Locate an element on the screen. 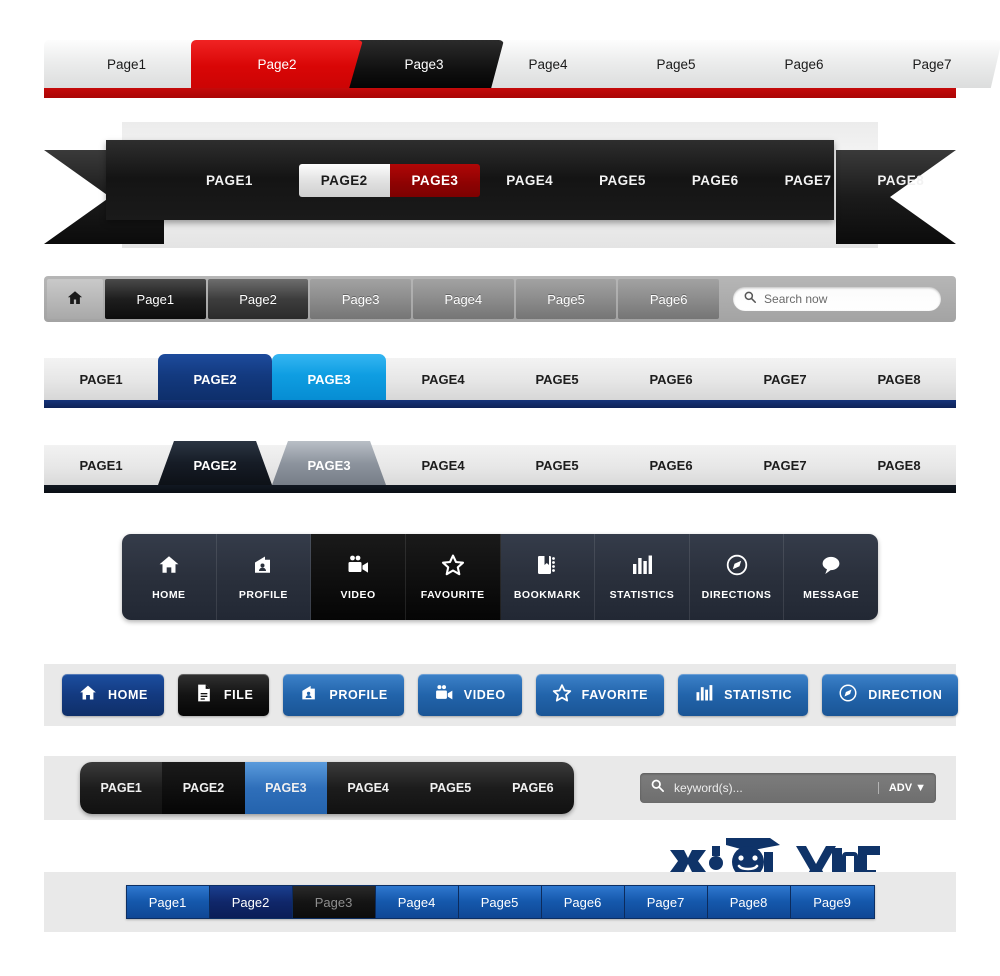 The image size is (1000, 976). page-label: Page8 is located at coordinates (748, 902).